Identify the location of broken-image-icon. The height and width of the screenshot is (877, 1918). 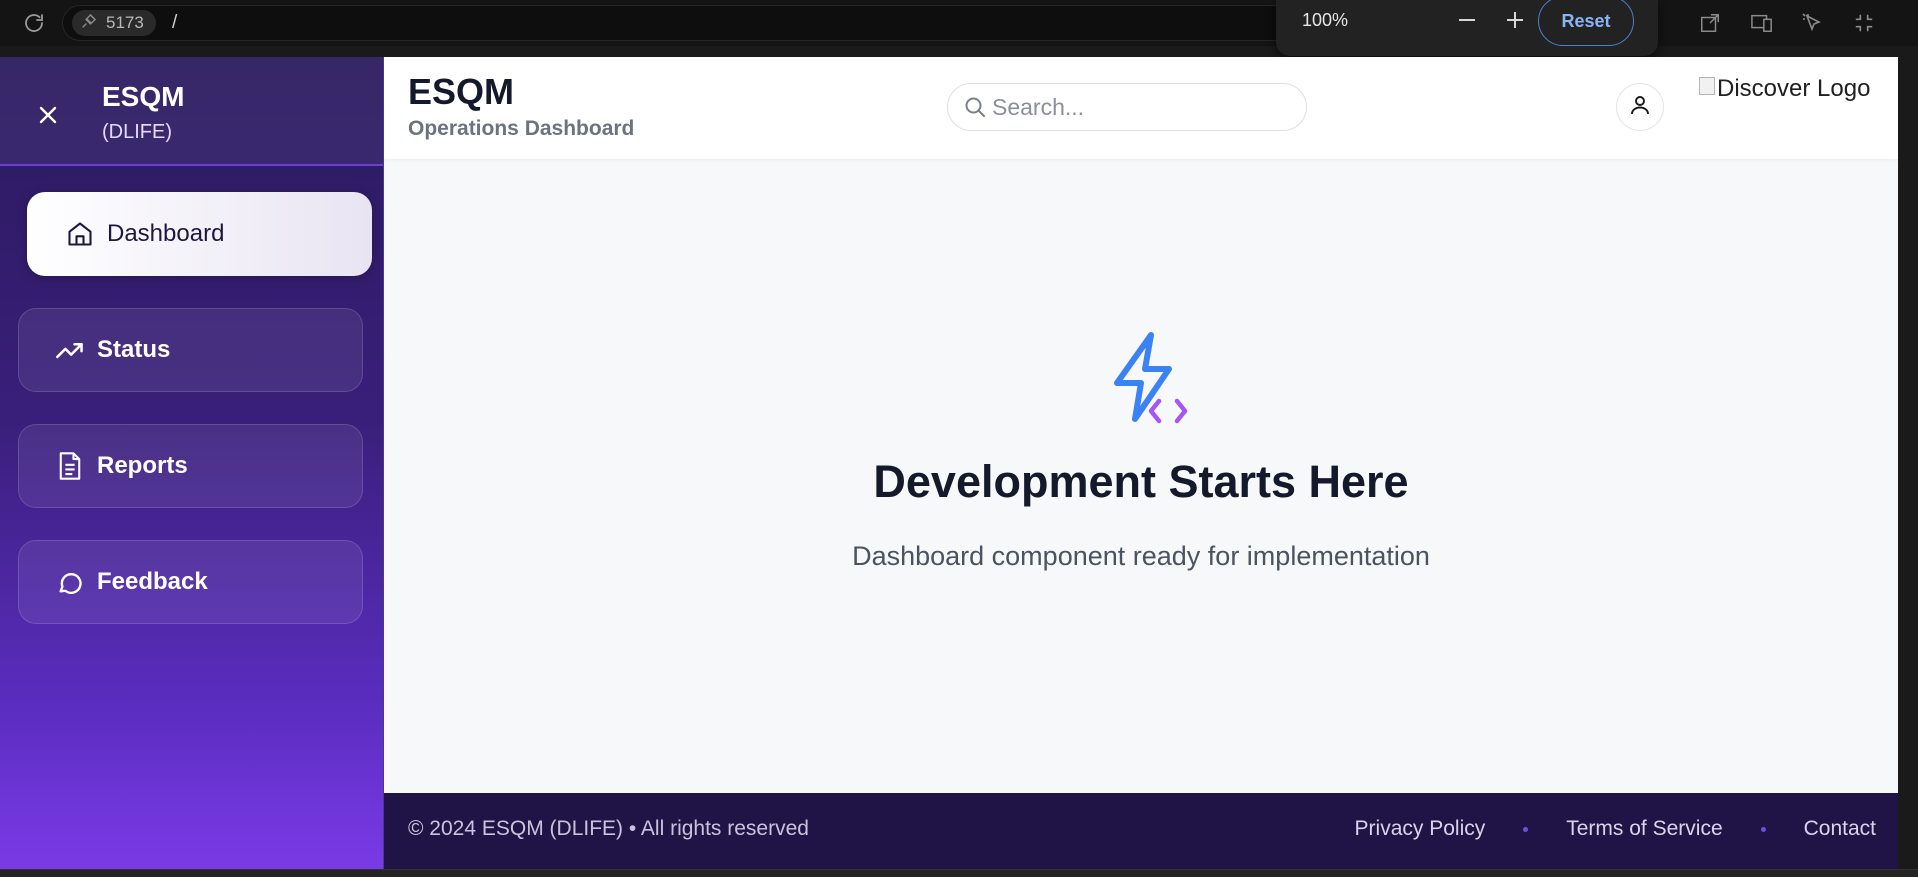
(1707, 86).